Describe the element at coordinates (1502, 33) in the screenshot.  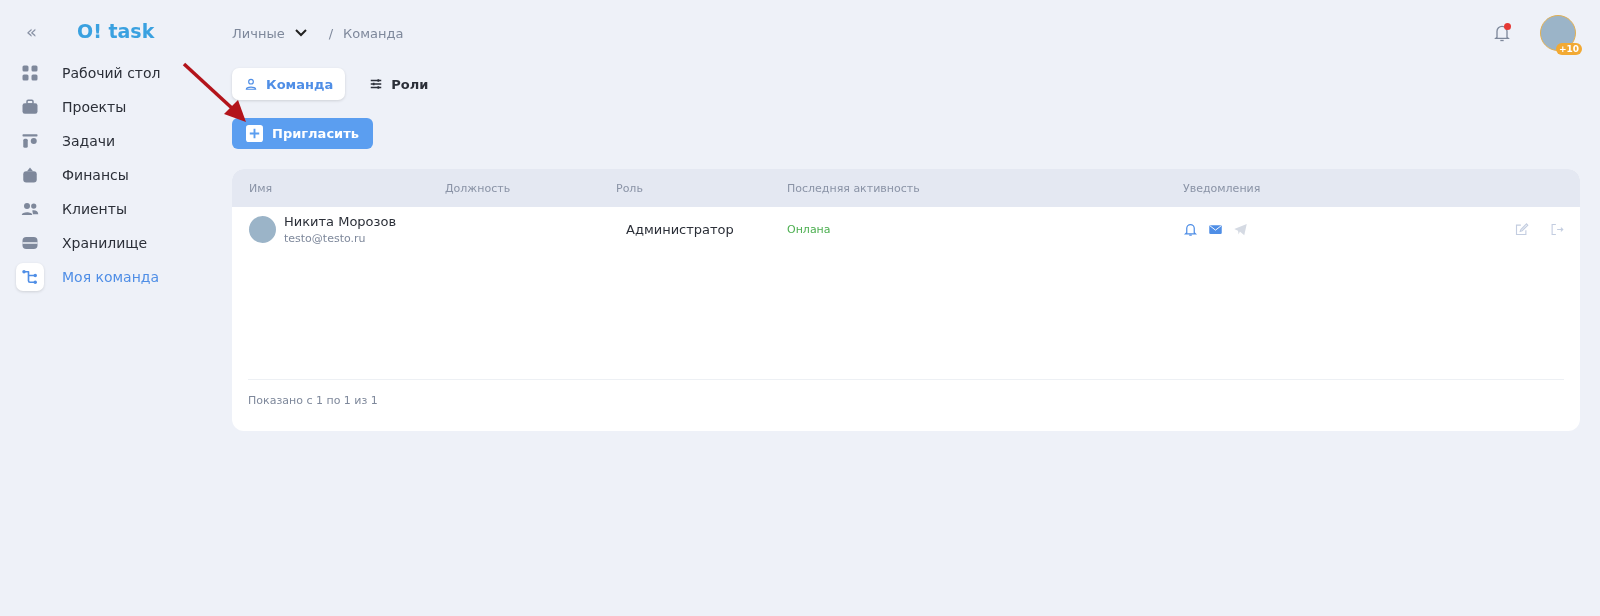
I see `notifications-button` at that location.